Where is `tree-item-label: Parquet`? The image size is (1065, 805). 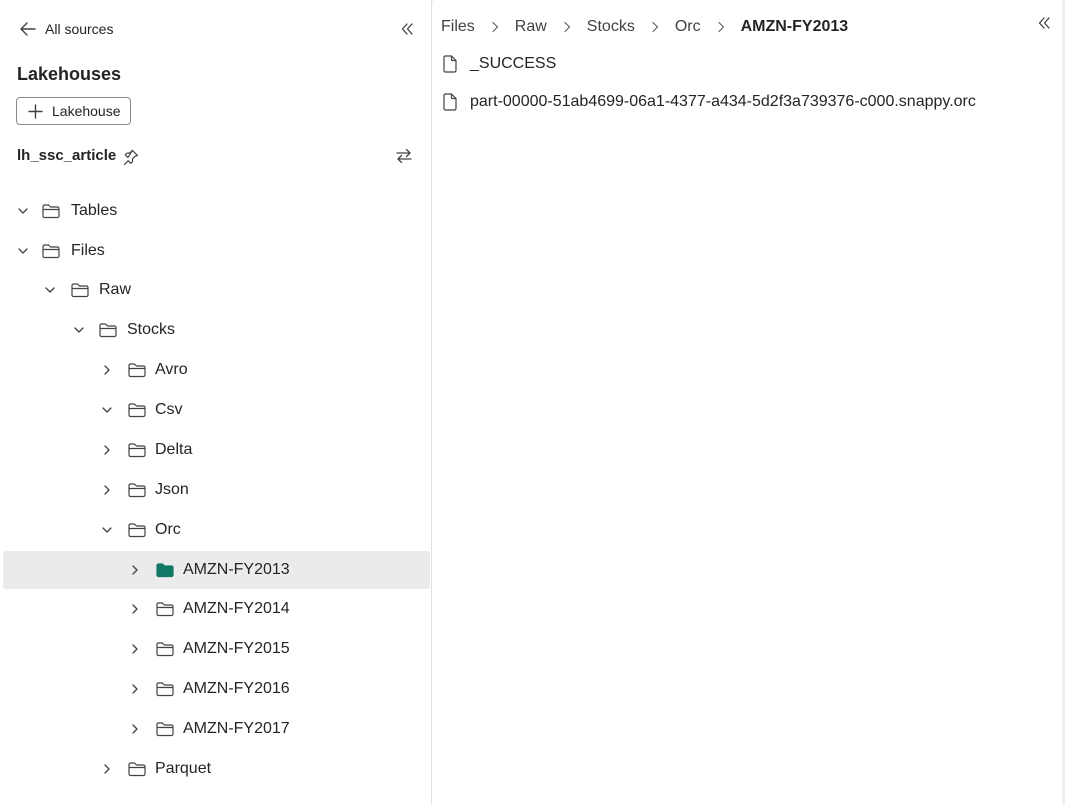
tree-item-label: Parquet is located at coordinates (183, 768).